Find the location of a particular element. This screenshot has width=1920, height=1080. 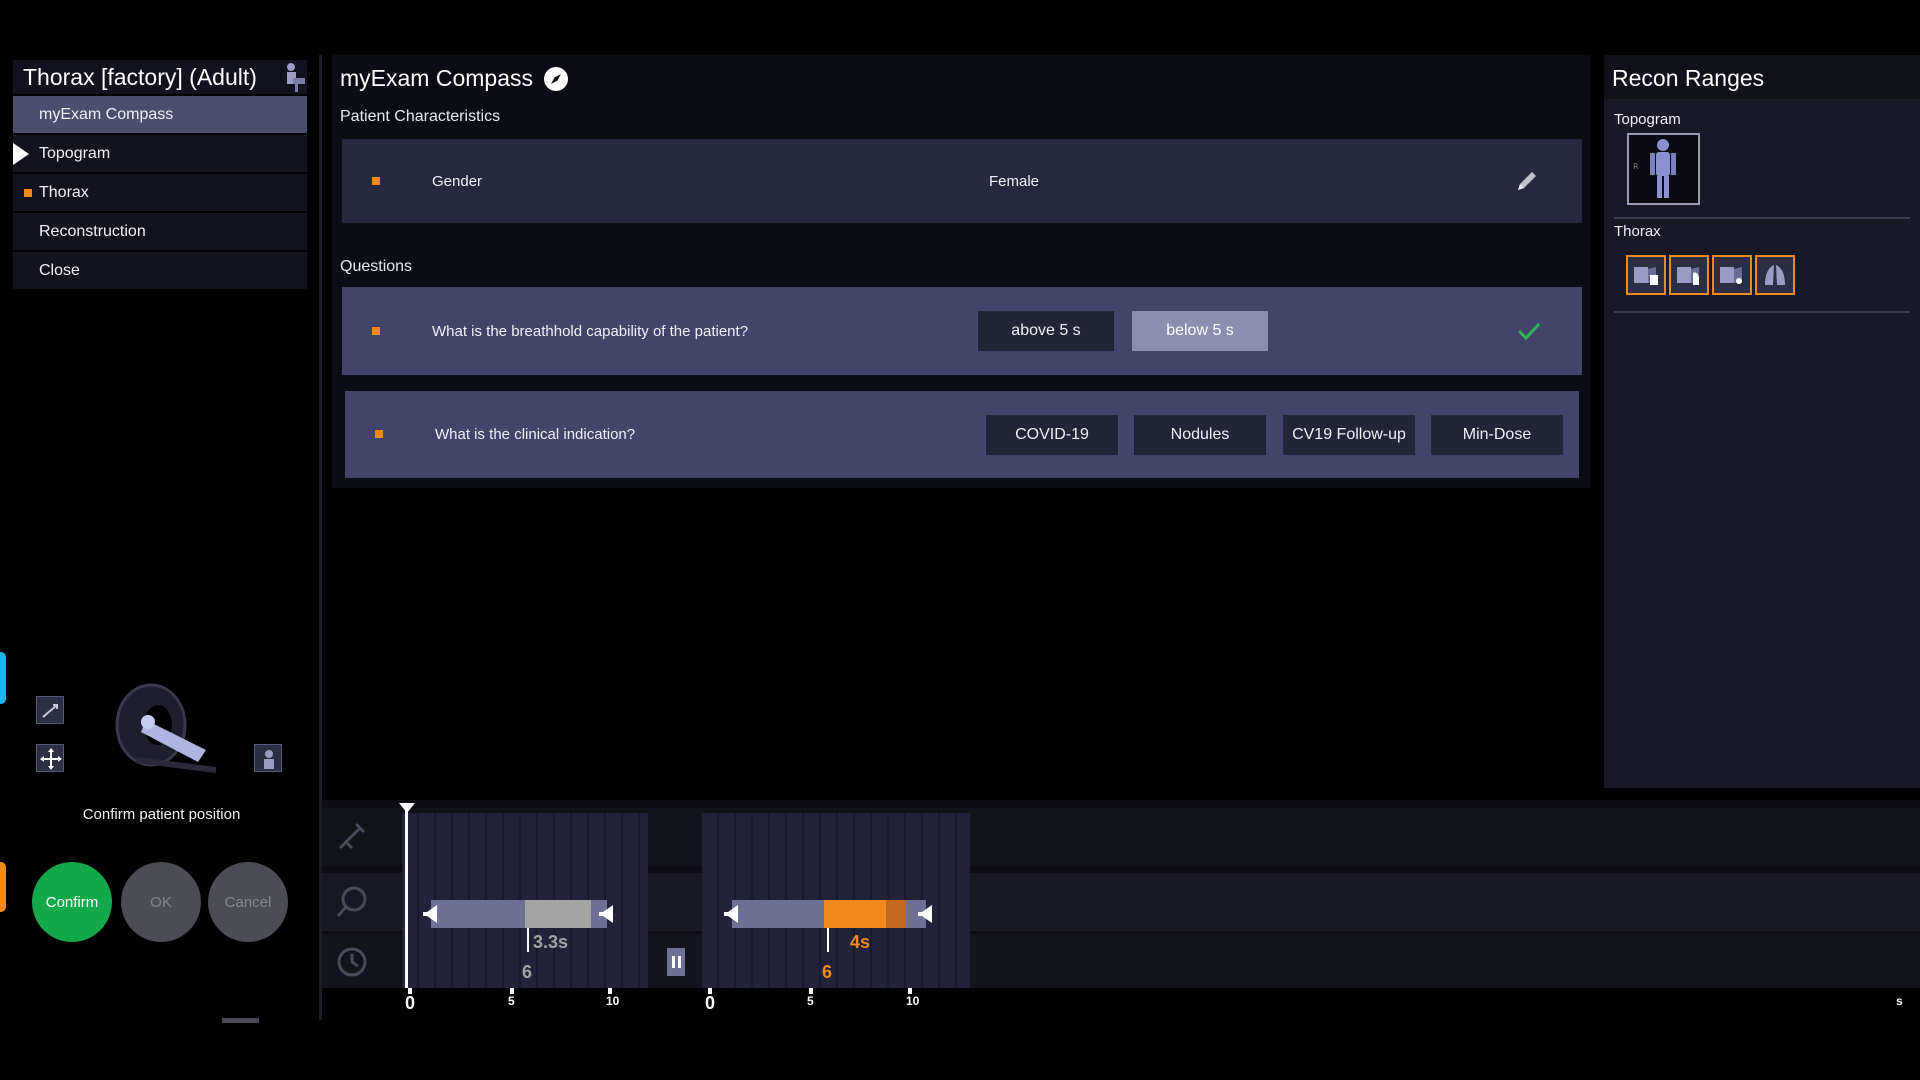

option-below-5s-button: below 5 s is located at coordinates (1200, 331).